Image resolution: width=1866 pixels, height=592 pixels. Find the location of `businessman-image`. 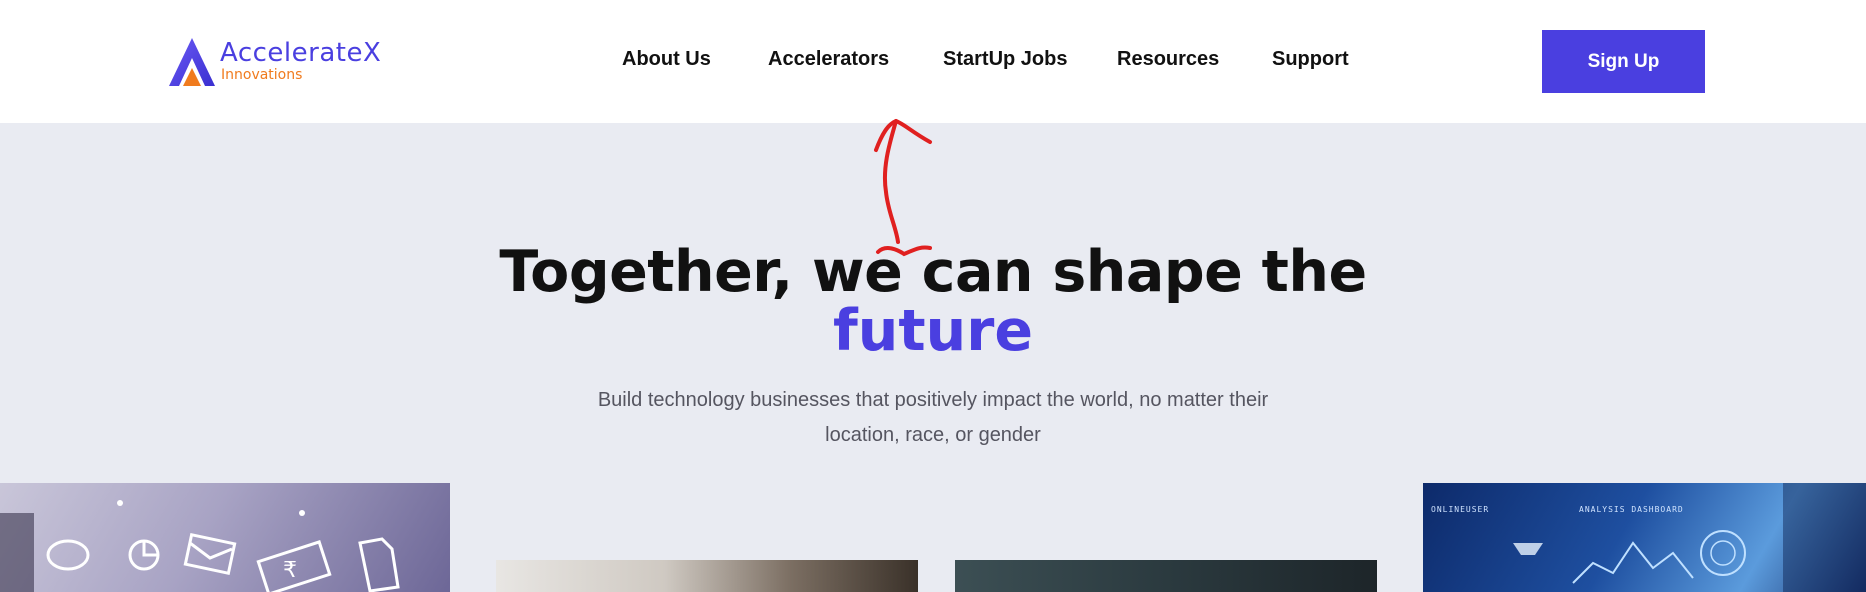

businessman-image is located at coordinates (1166, 576).